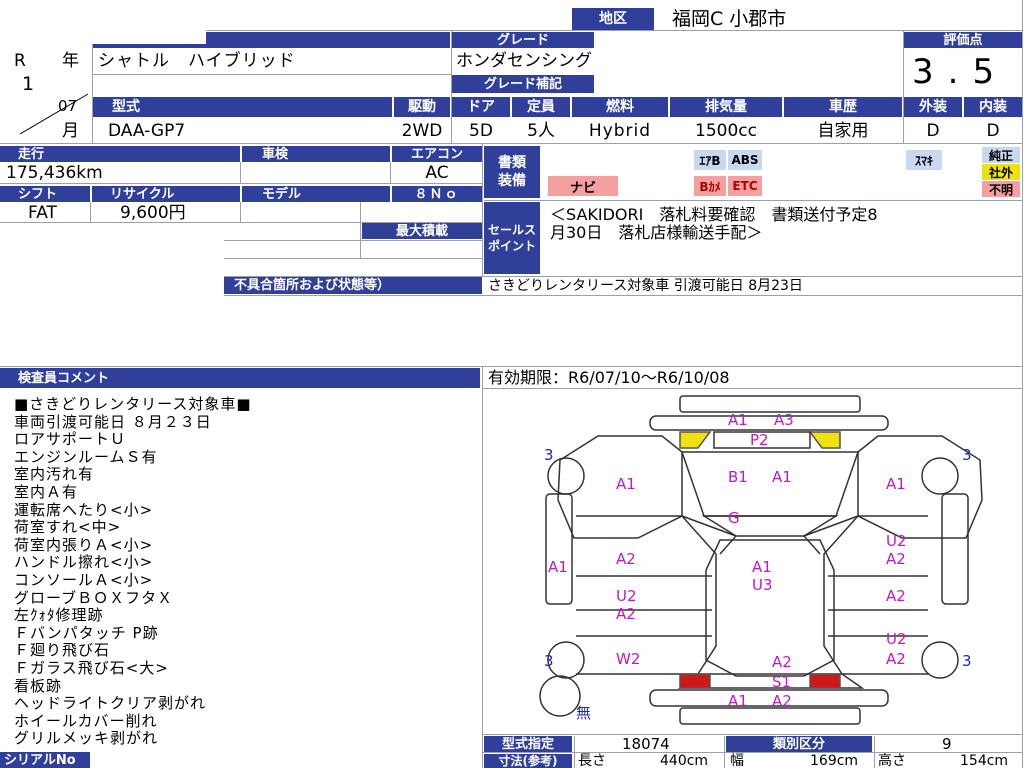  I want to click on documents-label-2: 装備, so click(512, 181).